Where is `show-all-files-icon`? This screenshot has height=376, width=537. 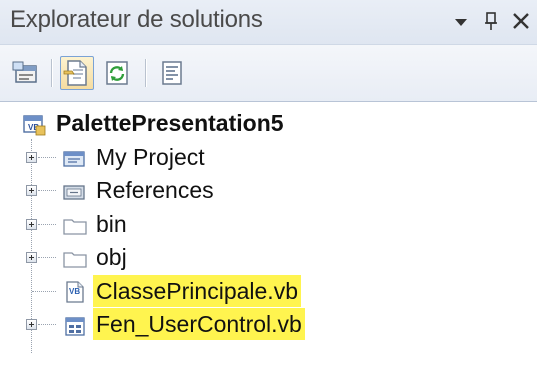
show-all-files-icon is located at coordinates (77, 73).